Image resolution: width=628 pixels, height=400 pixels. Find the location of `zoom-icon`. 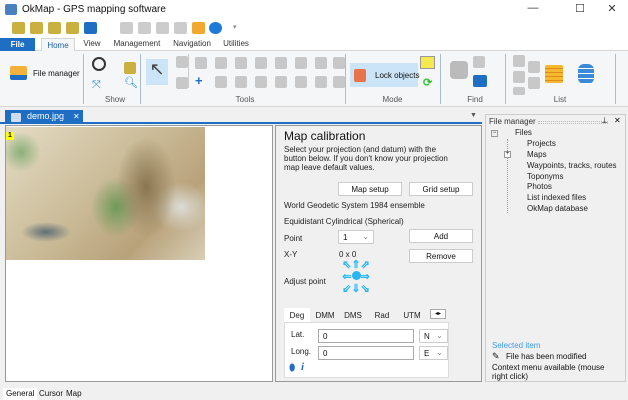

zoom-icon is located at coordinates (99, 64).